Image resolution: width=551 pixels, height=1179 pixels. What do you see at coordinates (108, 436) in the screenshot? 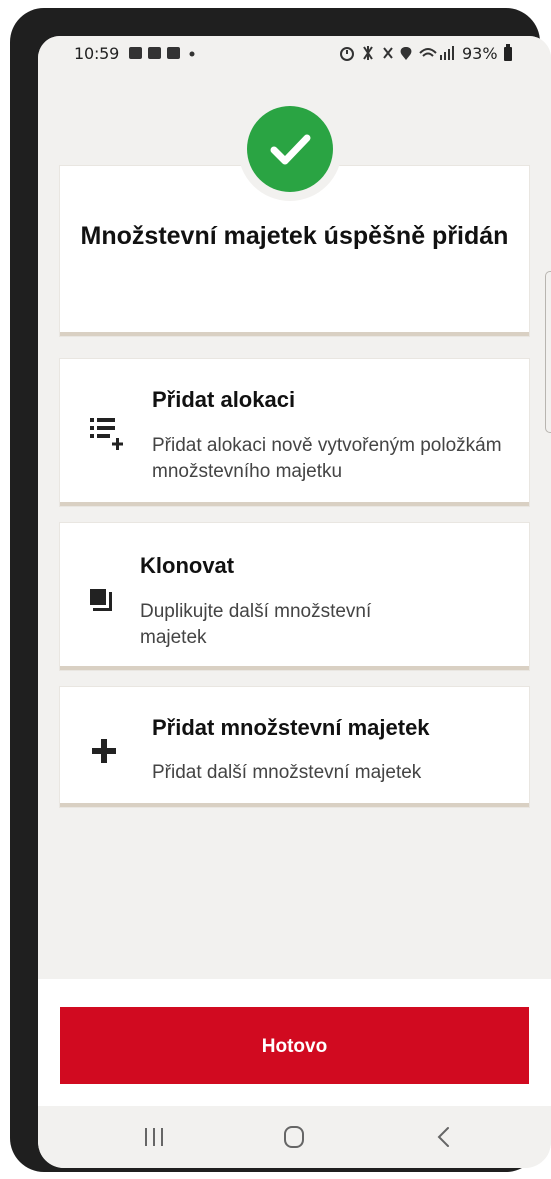
I see `list-add-icon` at bounding box center [108, 436].